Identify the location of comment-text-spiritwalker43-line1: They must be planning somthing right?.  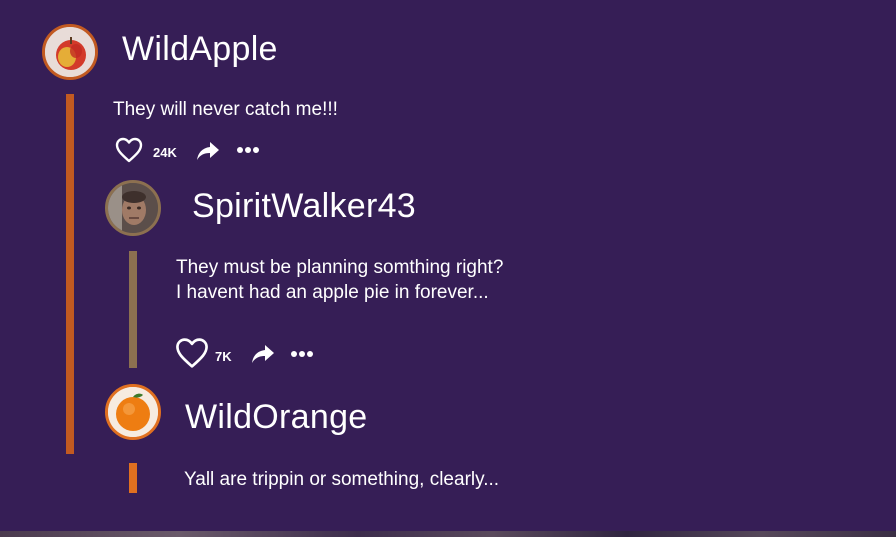
(340, 267).